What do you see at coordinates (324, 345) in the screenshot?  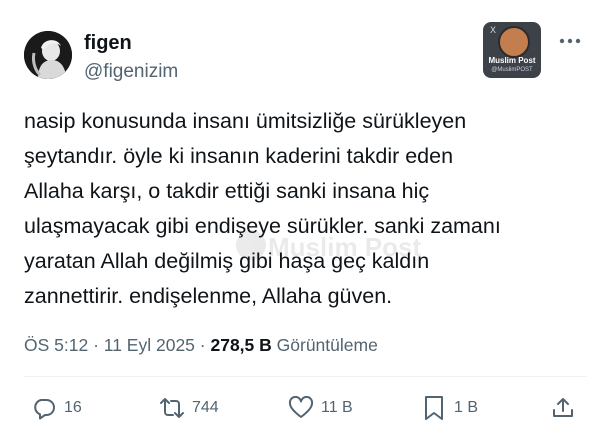 I see `views-label: Görüntüleme` at bounding box center [324, 345].